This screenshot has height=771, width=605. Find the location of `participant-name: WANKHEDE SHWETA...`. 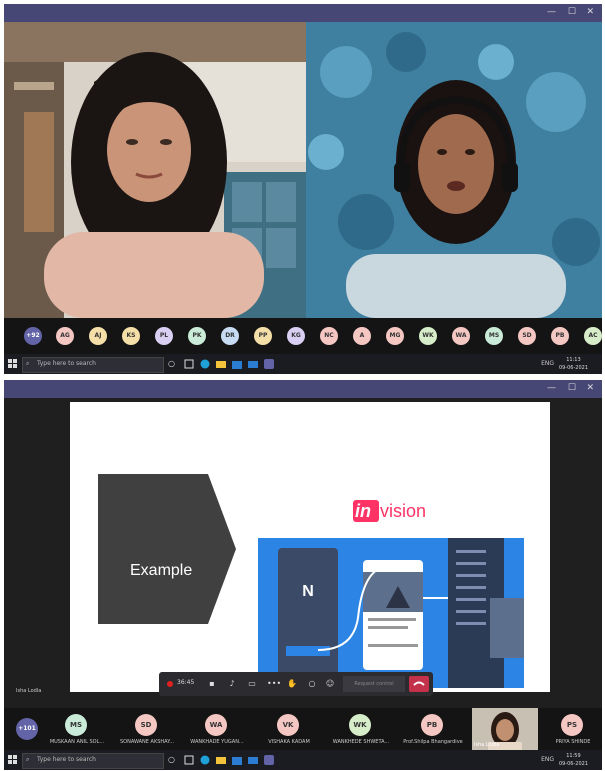

participant-name: WANKHEDE SHWETA... is located at coordinates (361, 742).